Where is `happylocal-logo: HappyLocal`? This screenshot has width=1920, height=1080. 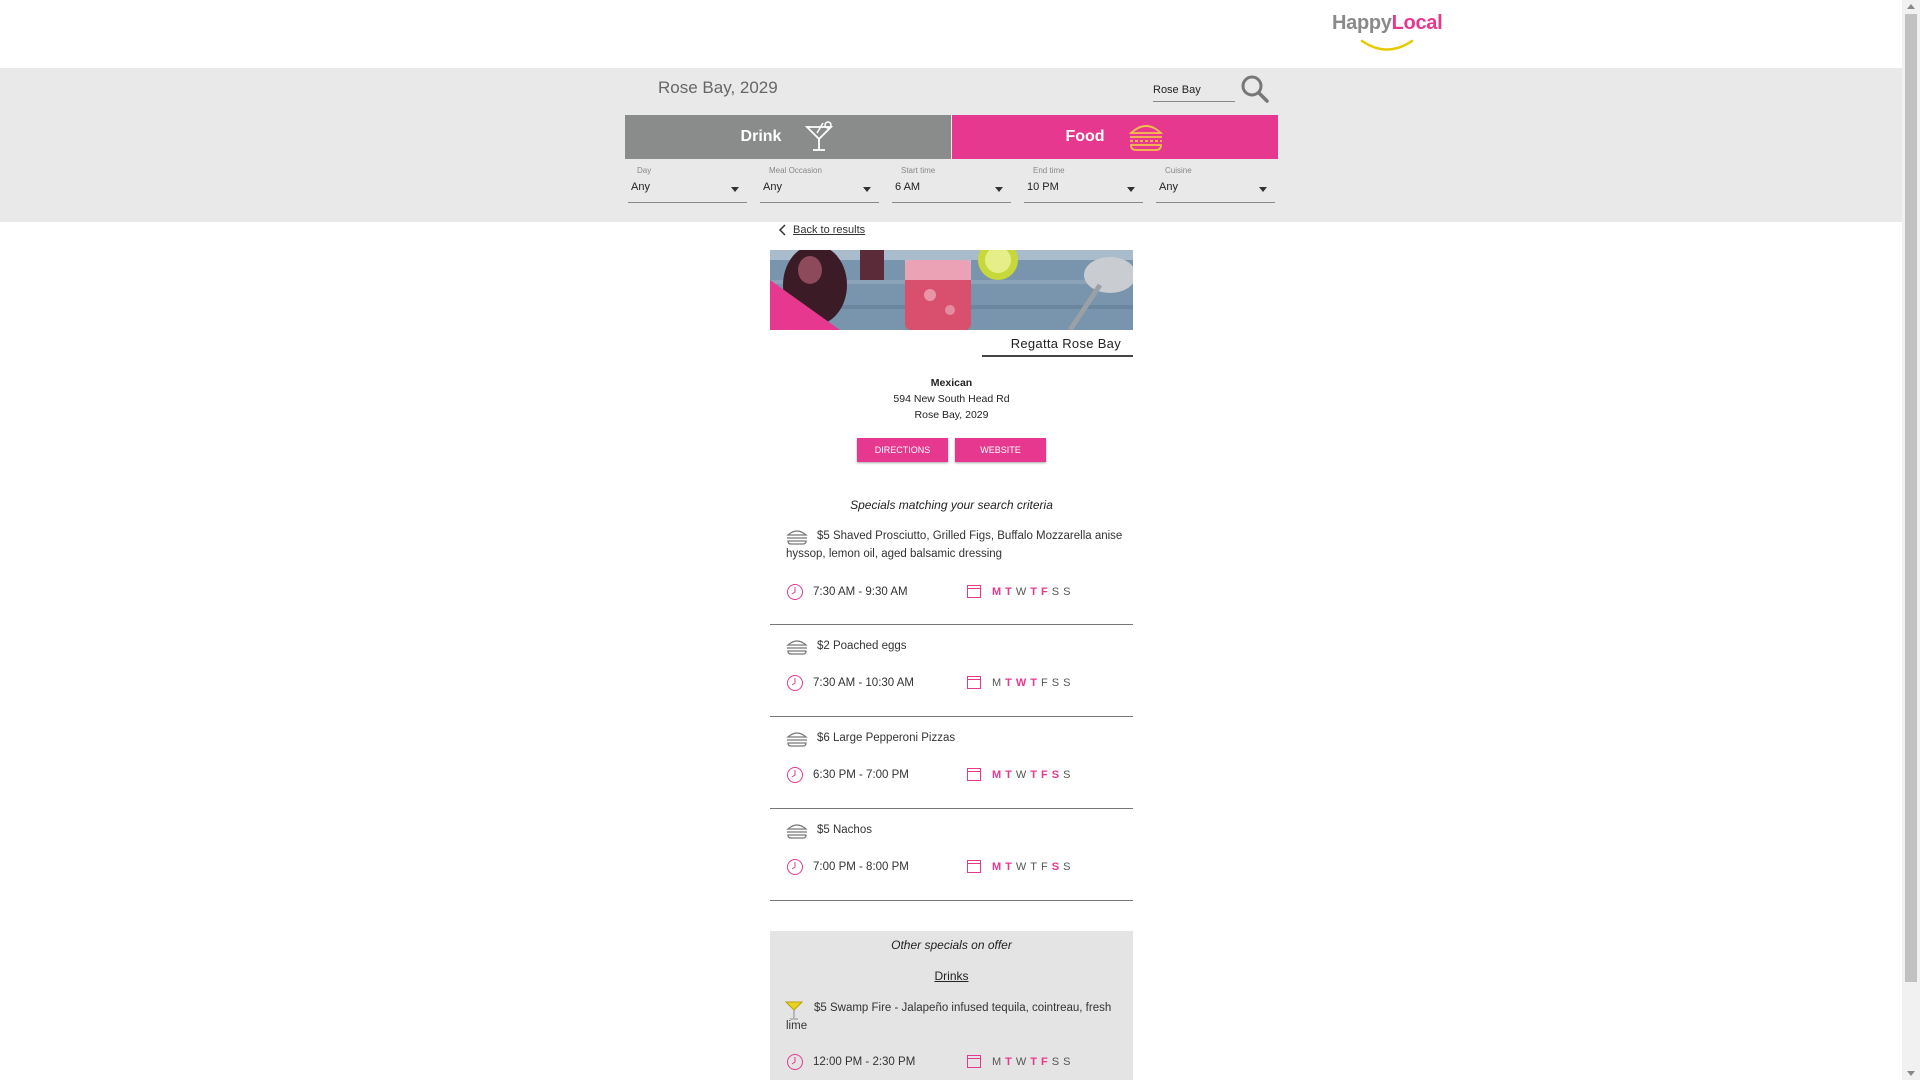 happylocal-logo: HappyLocal is located at coordinates (1388, 32).